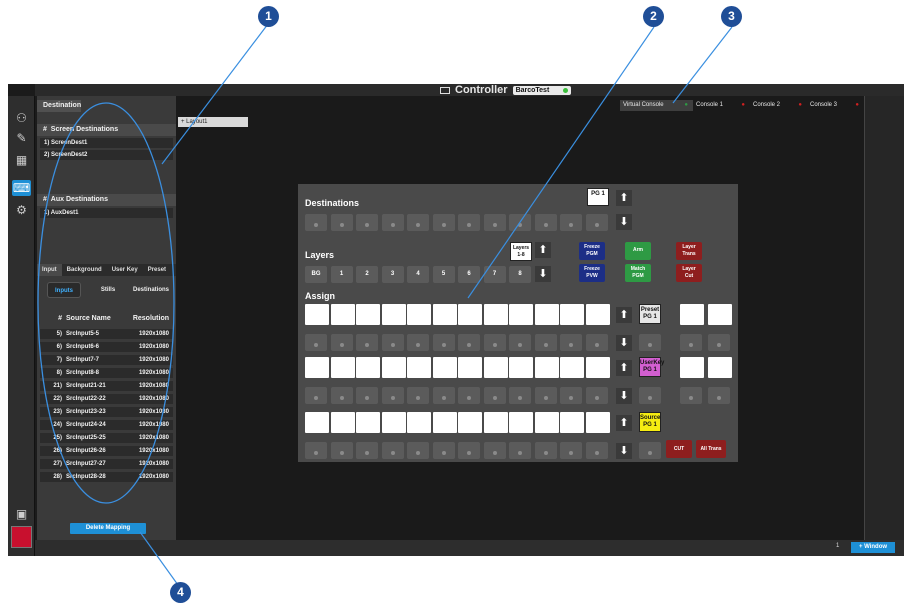 This screenshot has width=904, height=603. What do you see at coordinates (268, 16) in the screenshot?
I see `callout-badge-1: 1` at bounding box center [268, 16].